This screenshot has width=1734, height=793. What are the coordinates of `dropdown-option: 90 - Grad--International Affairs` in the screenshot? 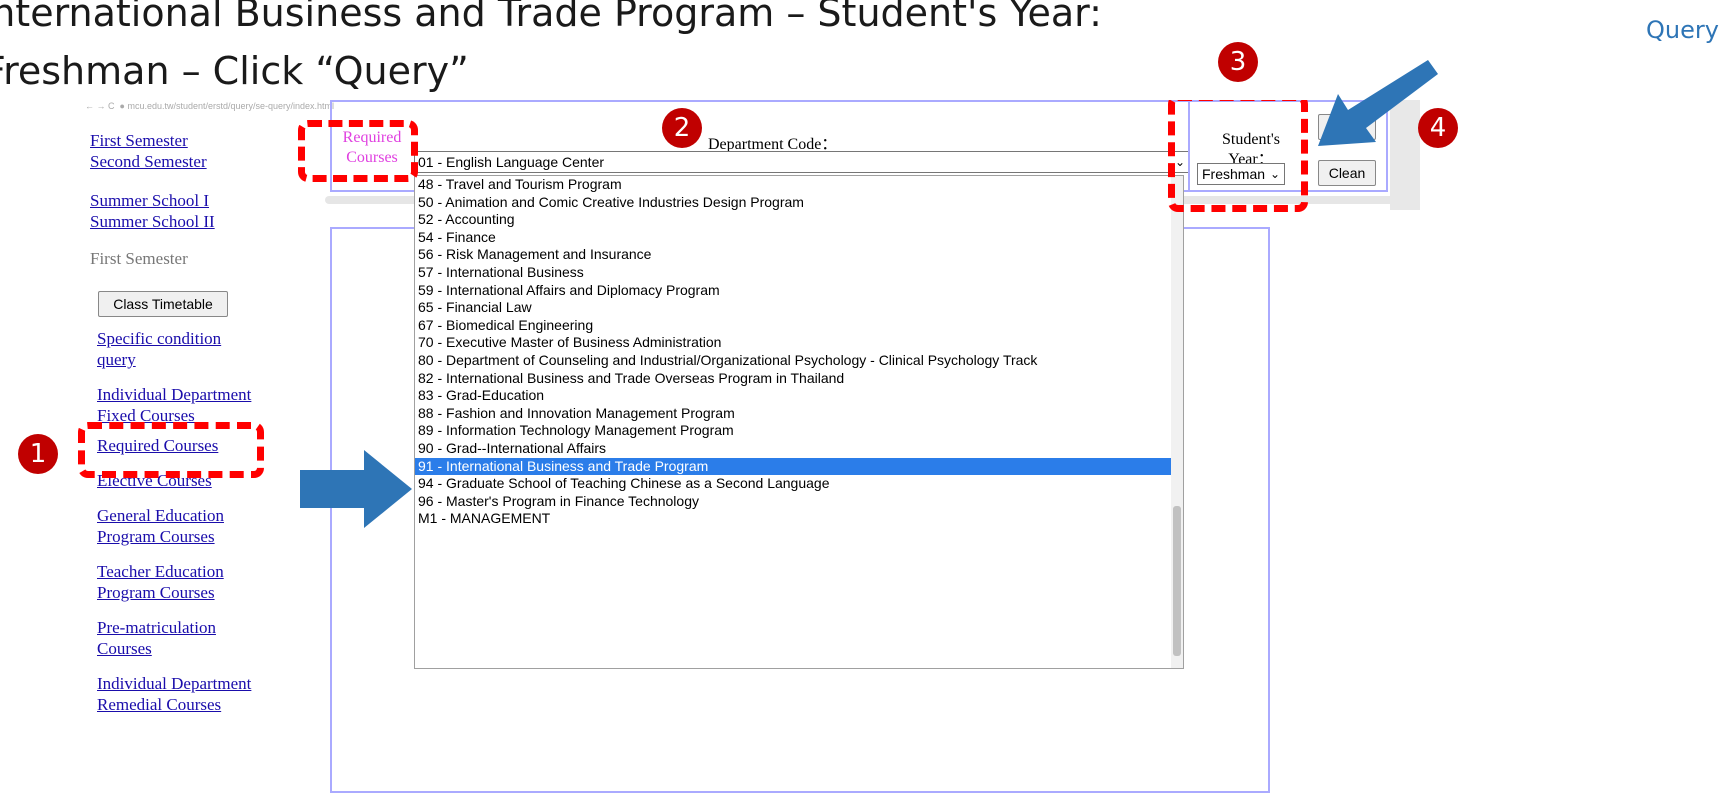 It's located at (799, 449).